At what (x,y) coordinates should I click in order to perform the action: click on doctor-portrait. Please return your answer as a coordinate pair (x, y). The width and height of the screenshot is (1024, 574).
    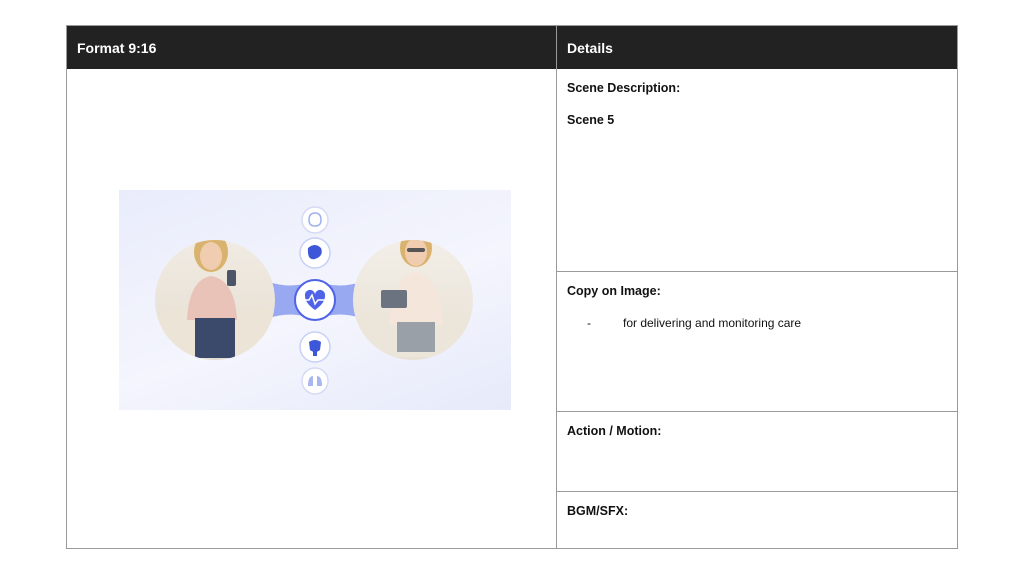
    Looking at the image, I should click on (413, 300).